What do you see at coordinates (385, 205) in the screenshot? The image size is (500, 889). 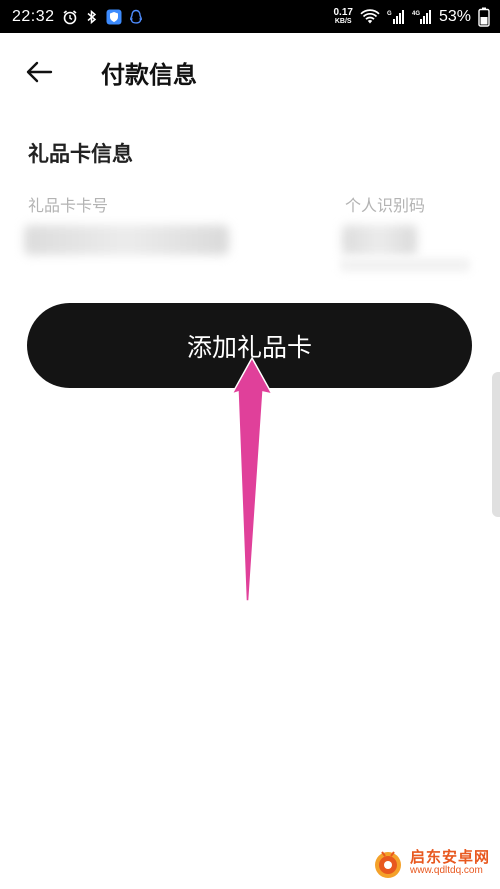 I see `pin-label: 个人识别码` at bounding box center [385, 205].